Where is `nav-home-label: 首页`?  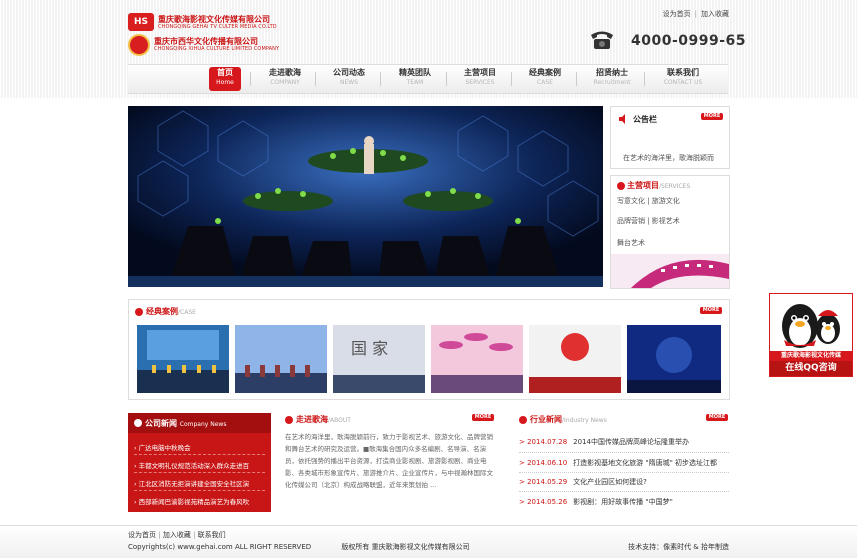
nav-home-label: 首页 is located at coordinates (225, 72).